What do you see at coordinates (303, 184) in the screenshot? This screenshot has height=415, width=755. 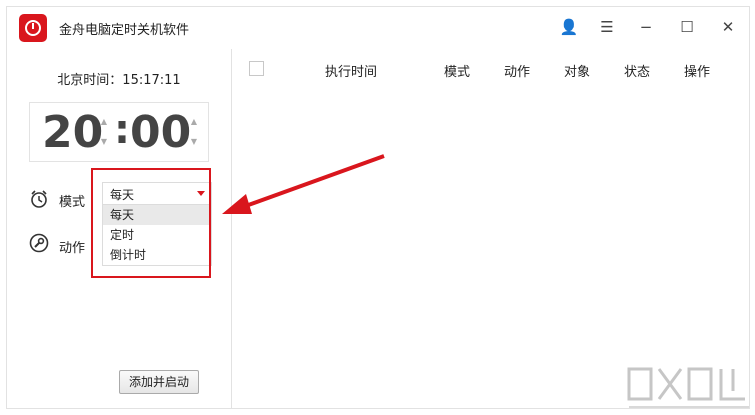 I see `annotation-arrow-icon` at bounding box center [303, 184].